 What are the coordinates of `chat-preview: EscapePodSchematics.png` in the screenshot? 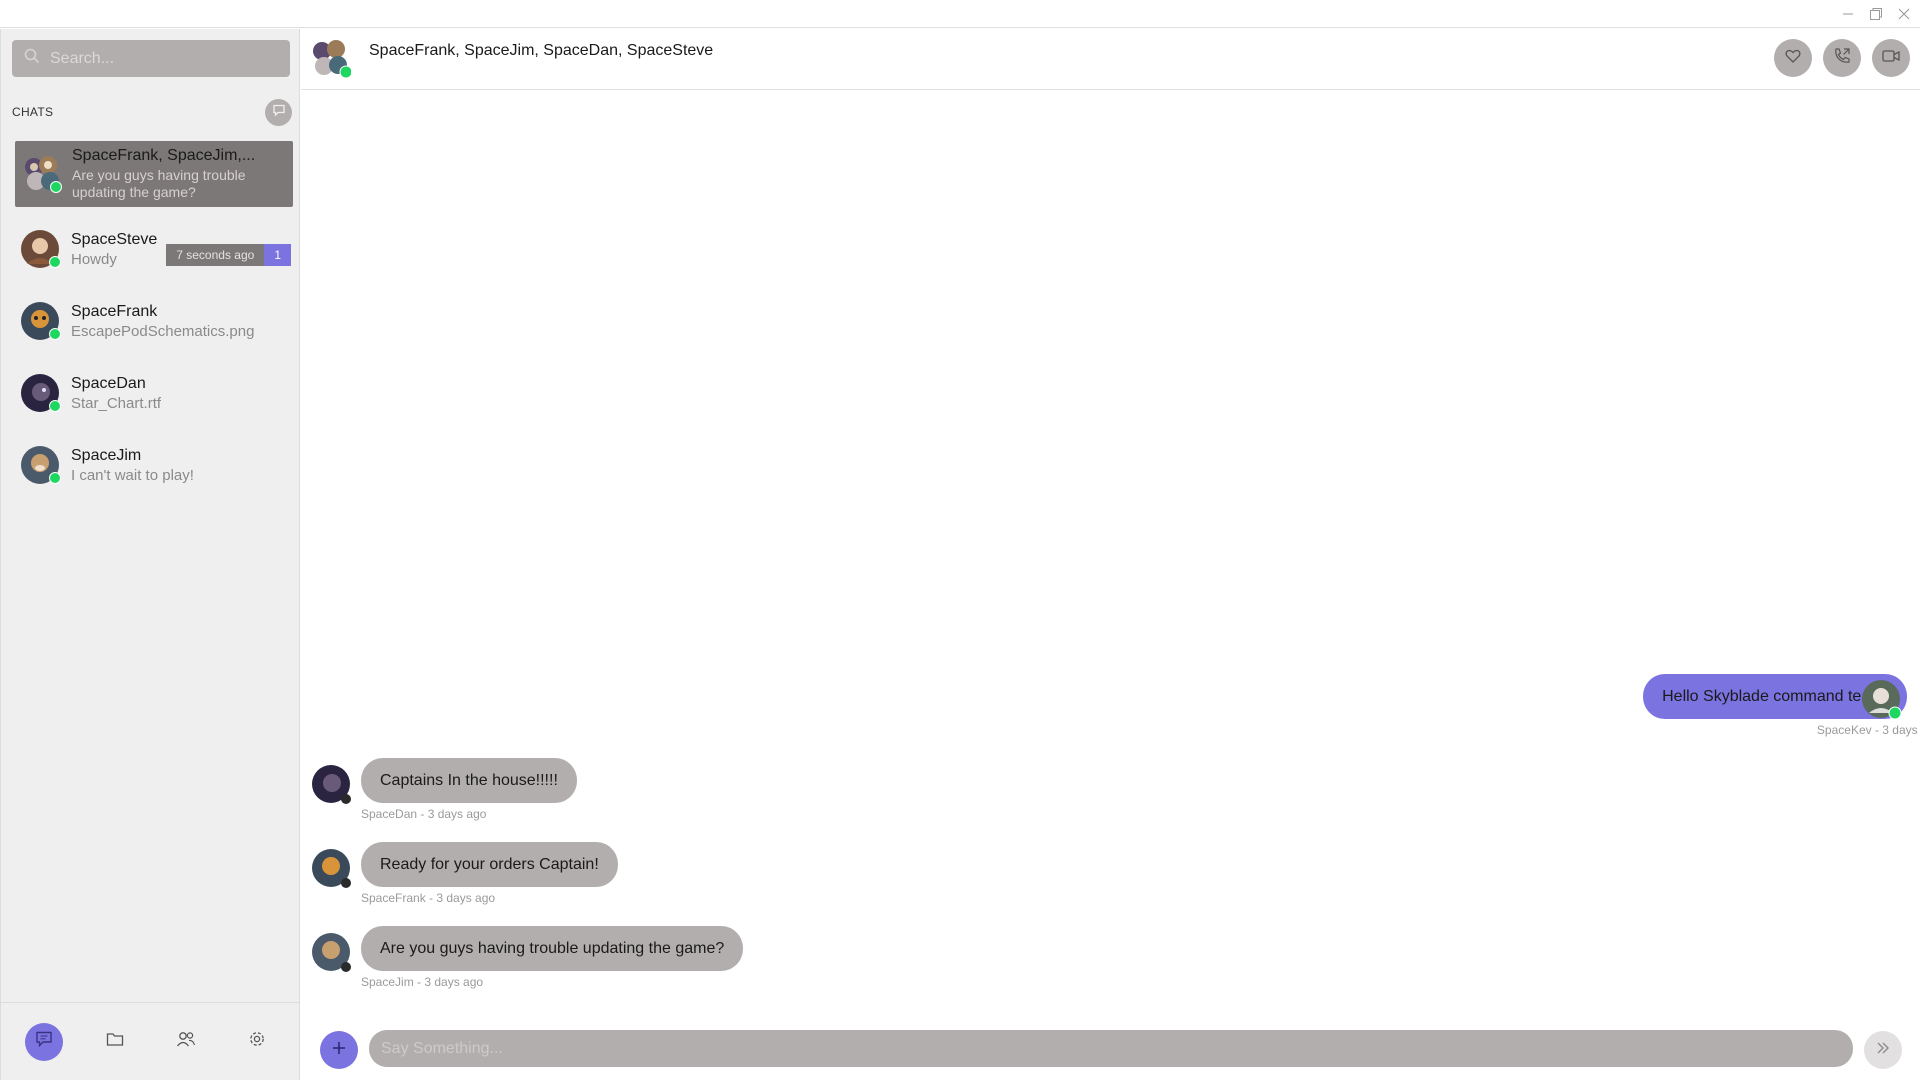 It's located at (163, 331).